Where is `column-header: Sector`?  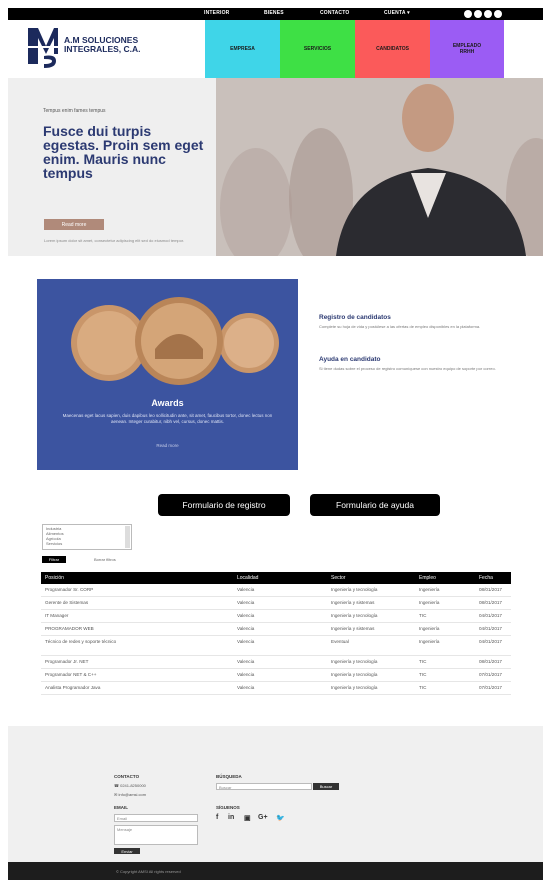
column-header: Sector is located at coordinates (338, 578).